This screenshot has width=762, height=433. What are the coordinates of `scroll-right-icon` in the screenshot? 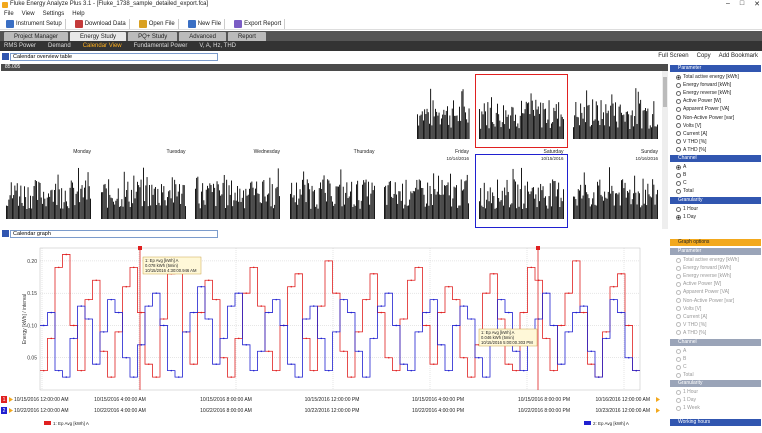 It's located at (658, 410).